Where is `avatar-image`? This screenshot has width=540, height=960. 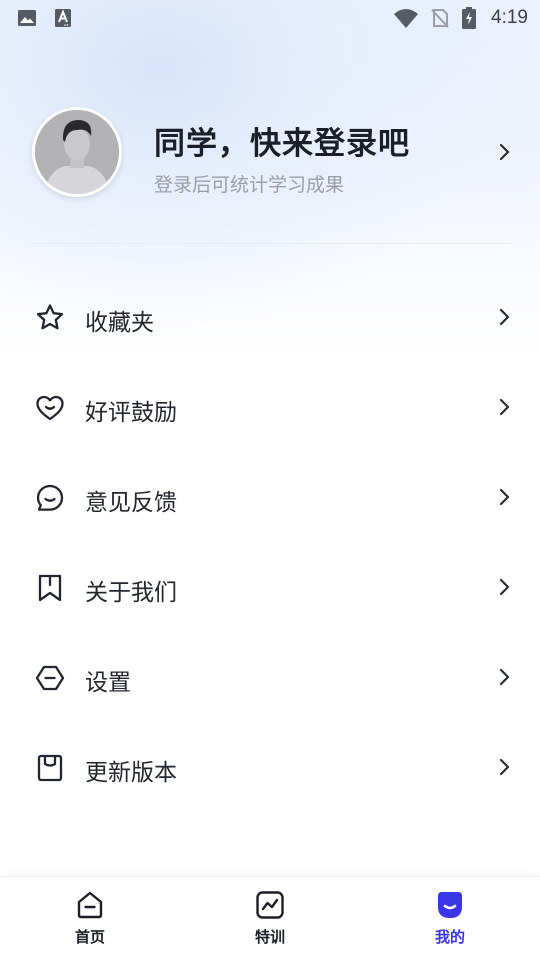
avatar-image is located at coordinates (77, 152).